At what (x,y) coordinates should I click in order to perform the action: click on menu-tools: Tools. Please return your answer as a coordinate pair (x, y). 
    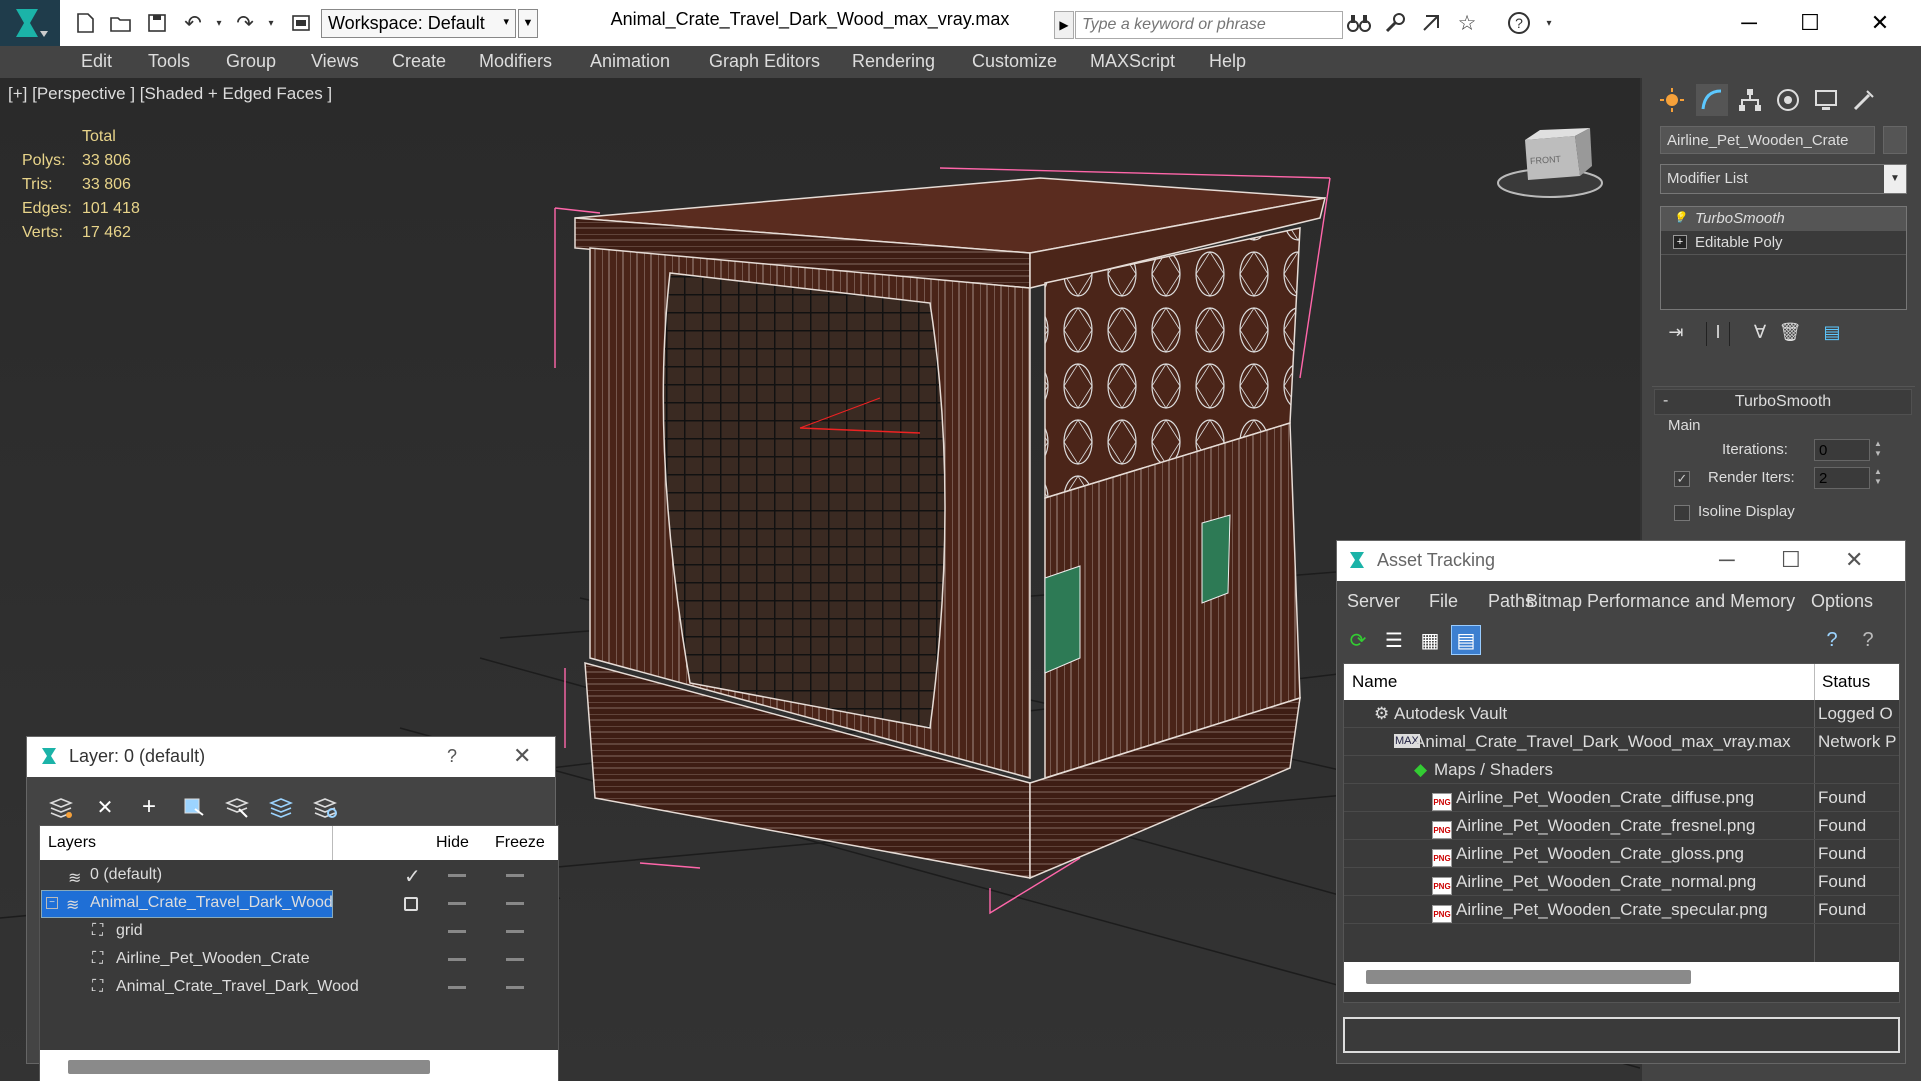
    Looking at the image, I should click on (169, 61).